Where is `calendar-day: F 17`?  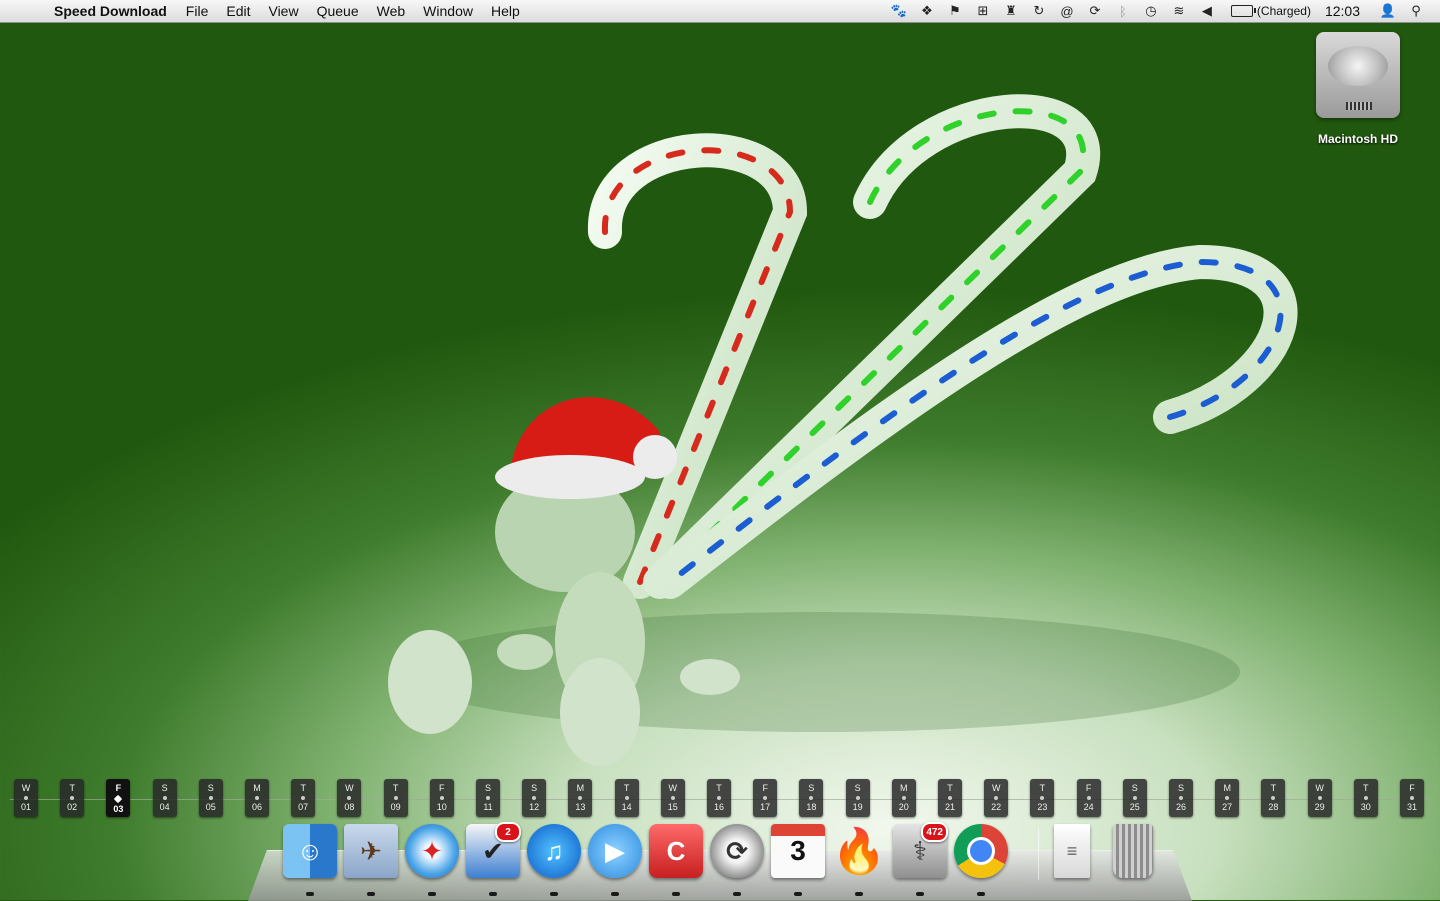
calendar-day: F 17 is located at coordinates (765, 798).